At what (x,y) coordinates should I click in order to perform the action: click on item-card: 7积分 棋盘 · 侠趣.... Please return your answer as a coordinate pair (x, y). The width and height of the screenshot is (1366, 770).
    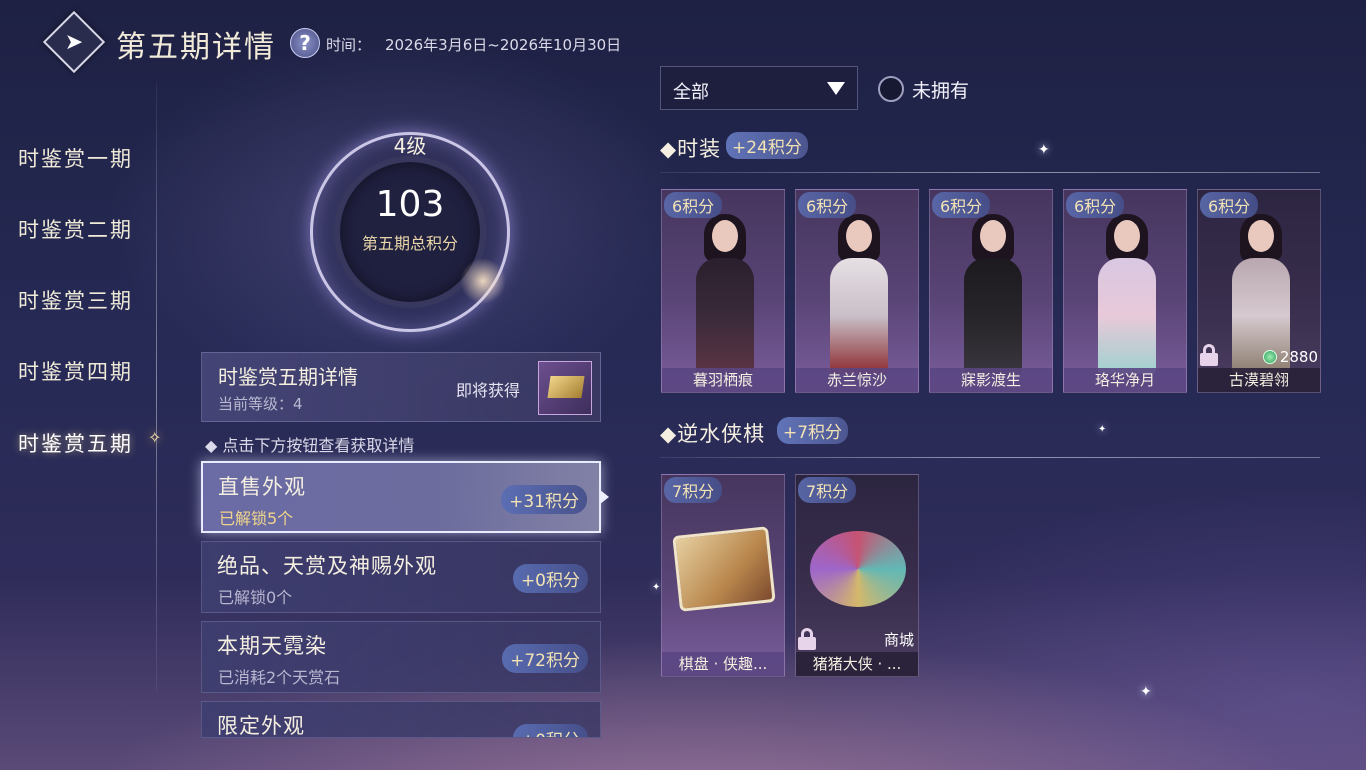
    Looking at the image, I should click on (723, 575).